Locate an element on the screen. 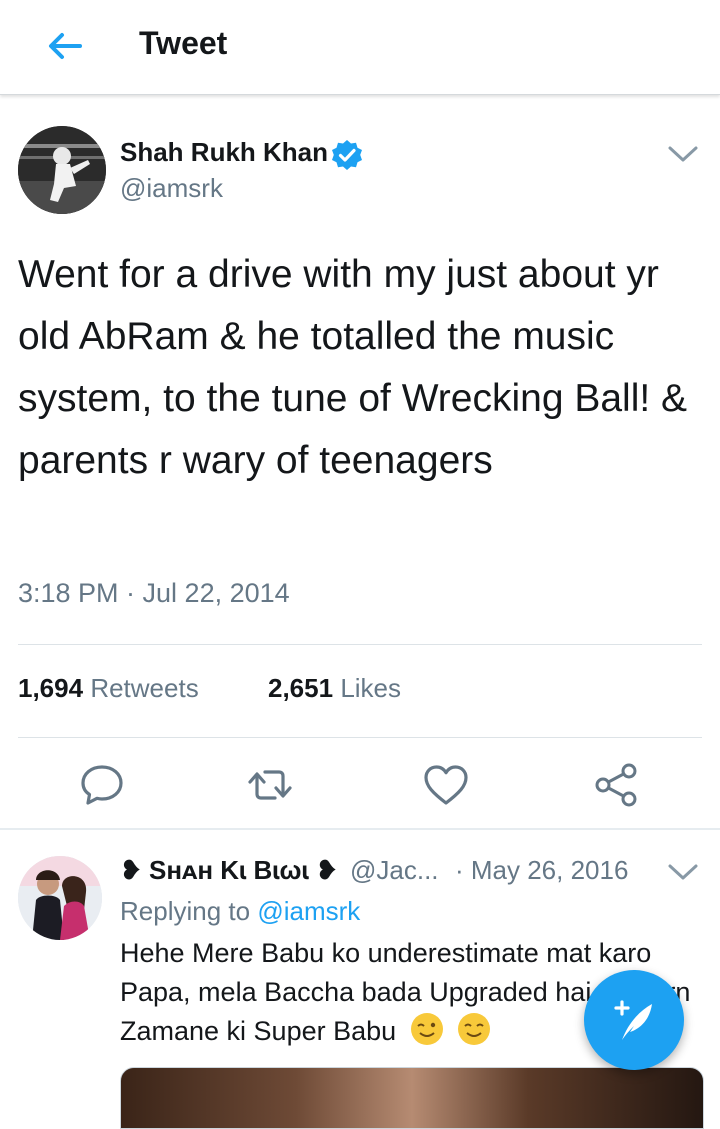  replying-to-label: Replying to is located at coordinates (185, 911).